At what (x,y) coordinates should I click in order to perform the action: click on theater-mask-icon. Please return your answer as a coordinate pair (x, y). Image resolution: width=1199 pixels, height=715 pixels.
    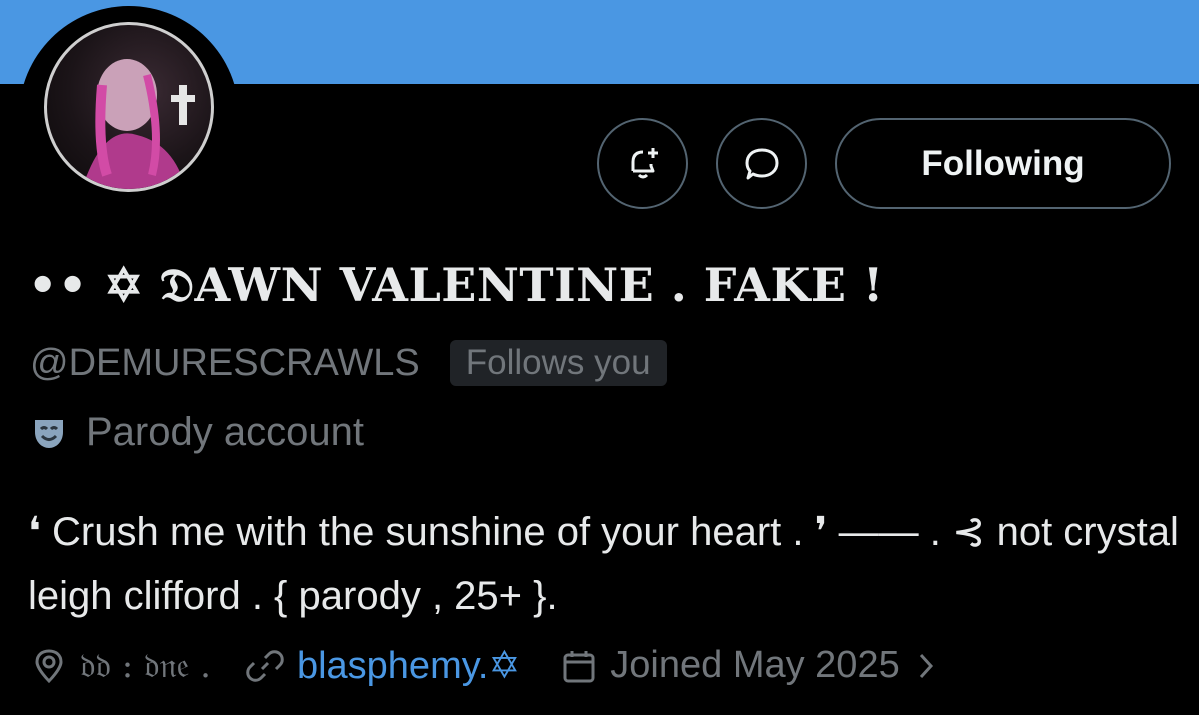
    Looking at the image, I should click on (49, 433).